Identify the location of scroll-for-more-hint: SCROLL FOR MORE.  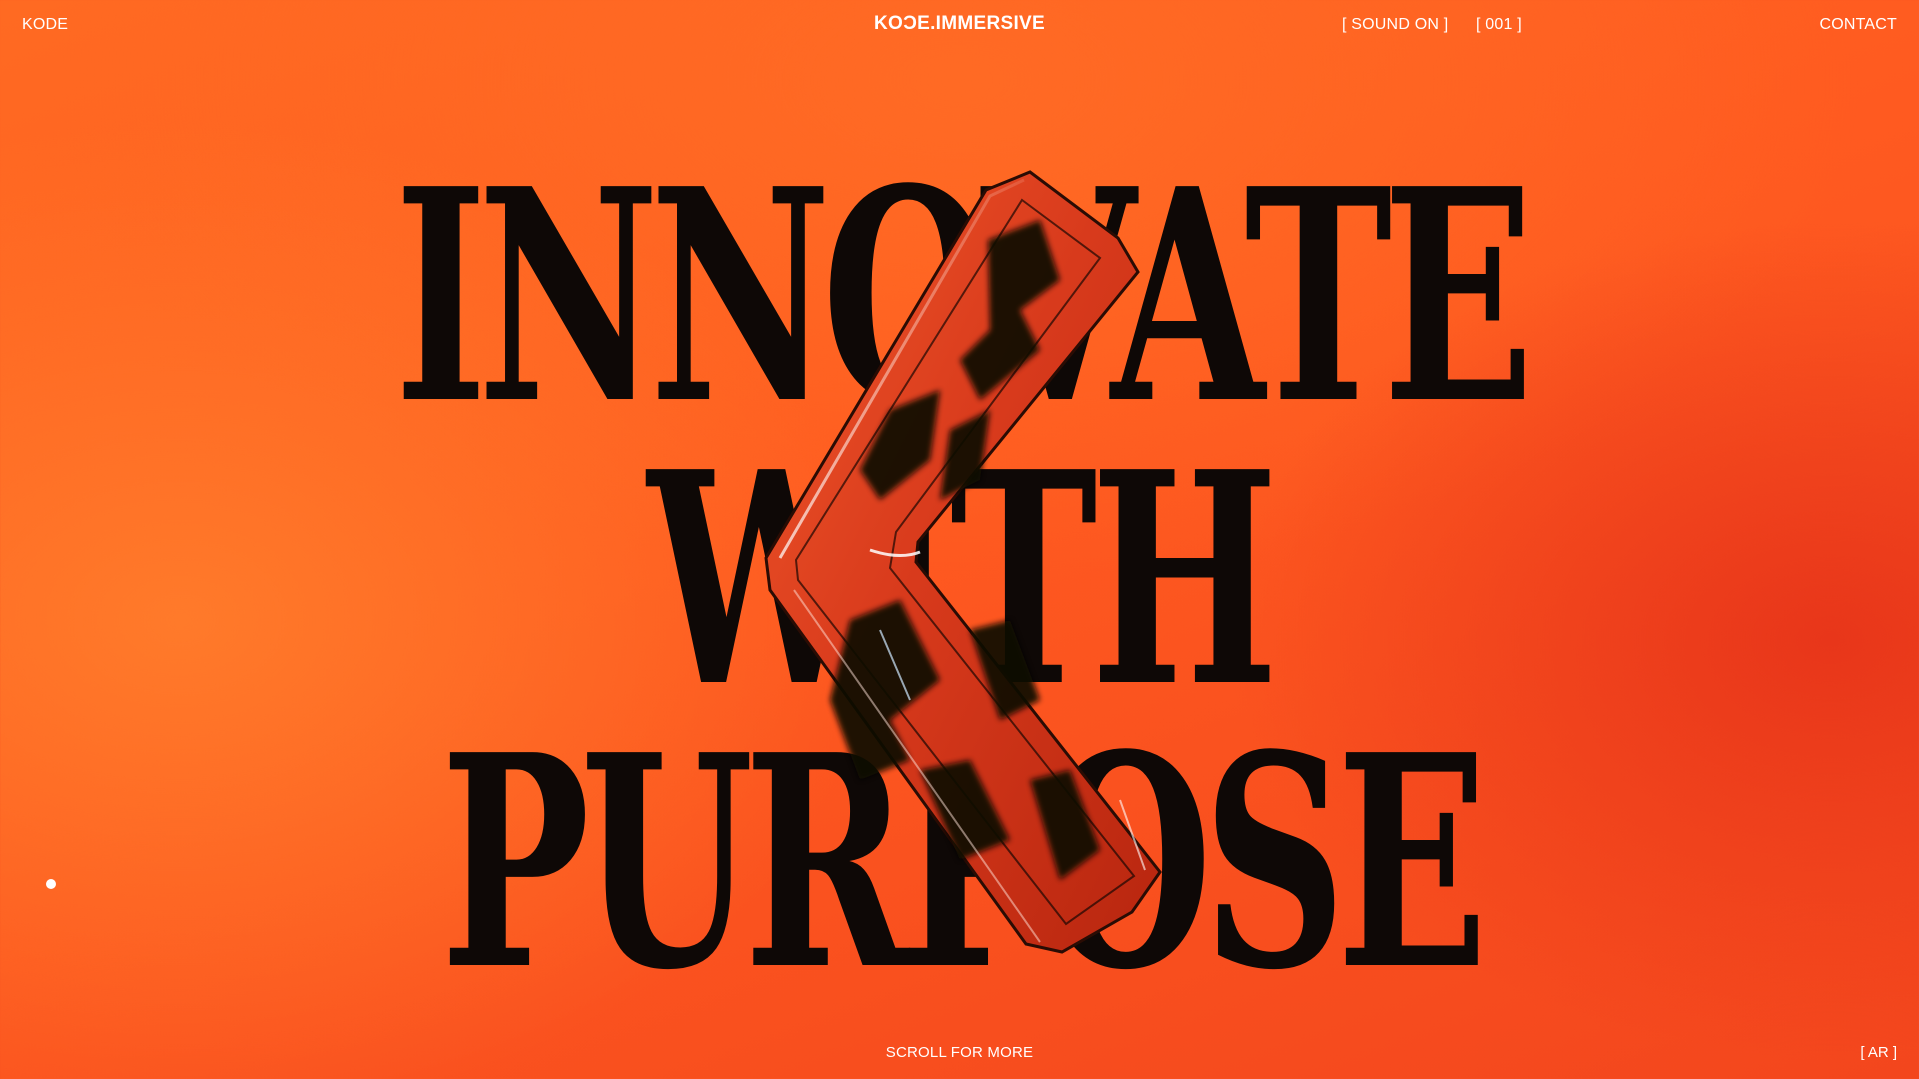
(959, 1052).